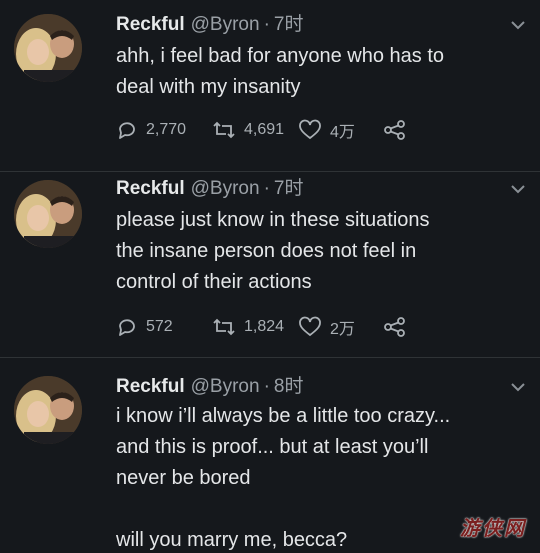  Describe the element at coordinates (208, 87) in the screenshot. I see `tweet-line: deal with my insanity` at that location.